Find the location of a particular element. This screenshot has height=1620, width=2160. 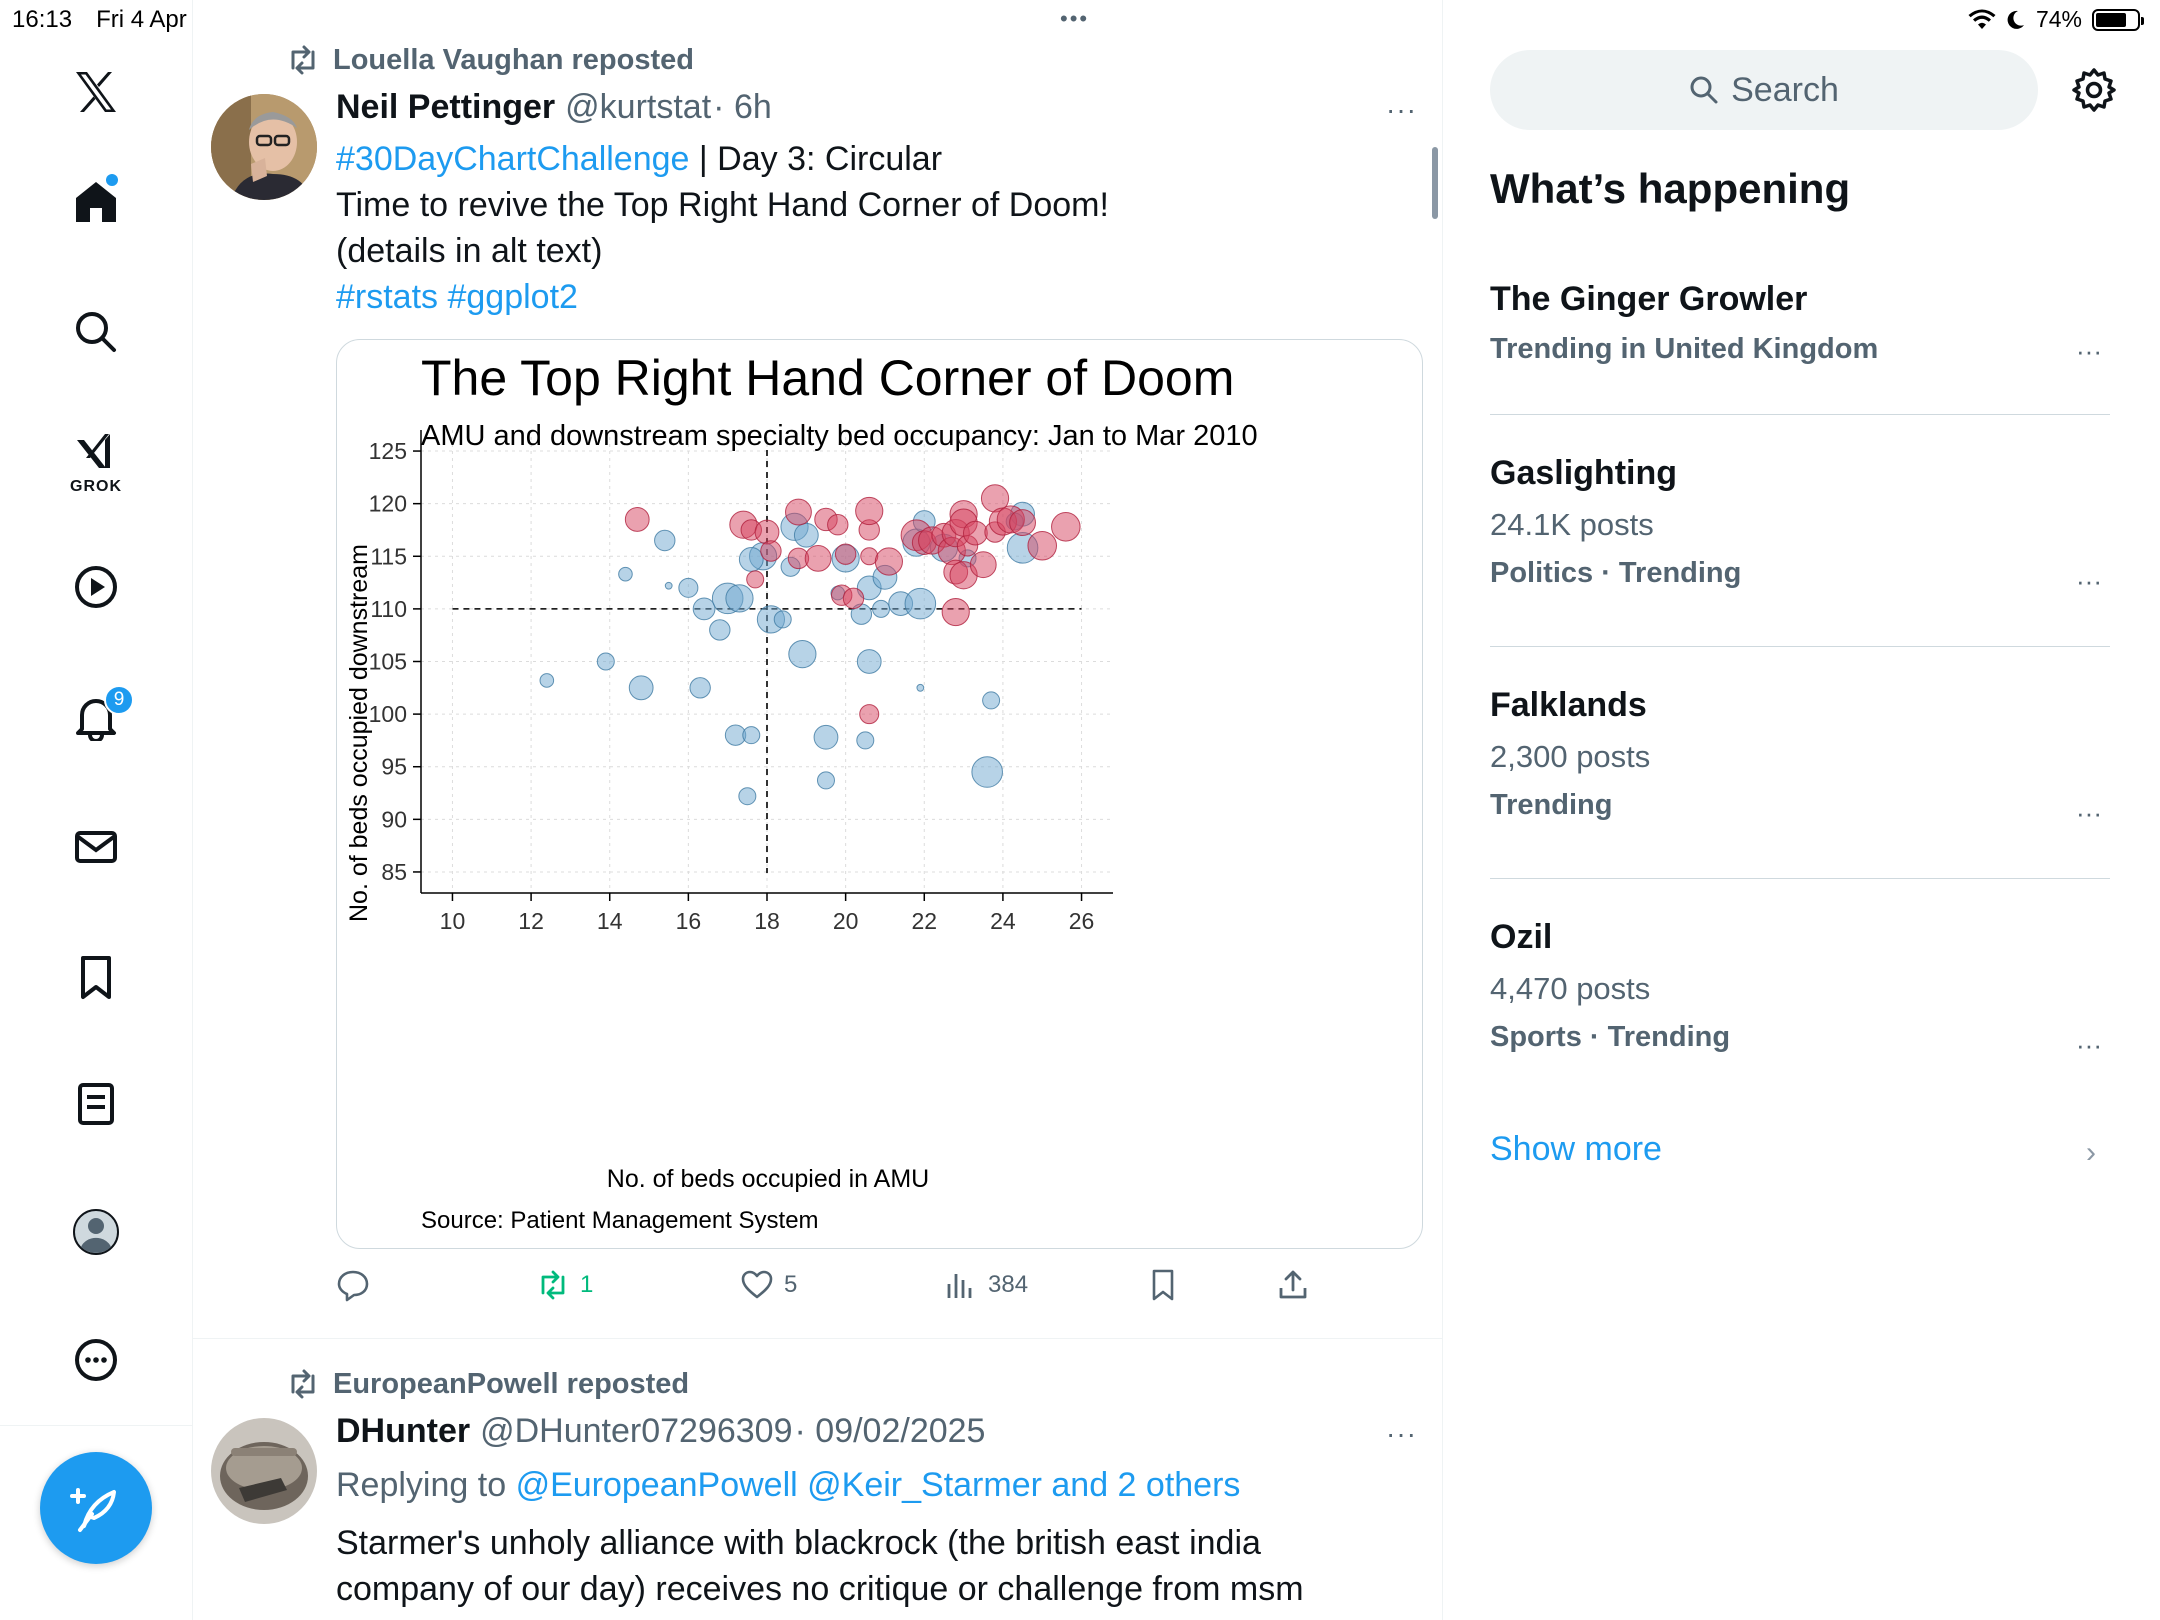

home-icon is located at coordinates (96, 202).